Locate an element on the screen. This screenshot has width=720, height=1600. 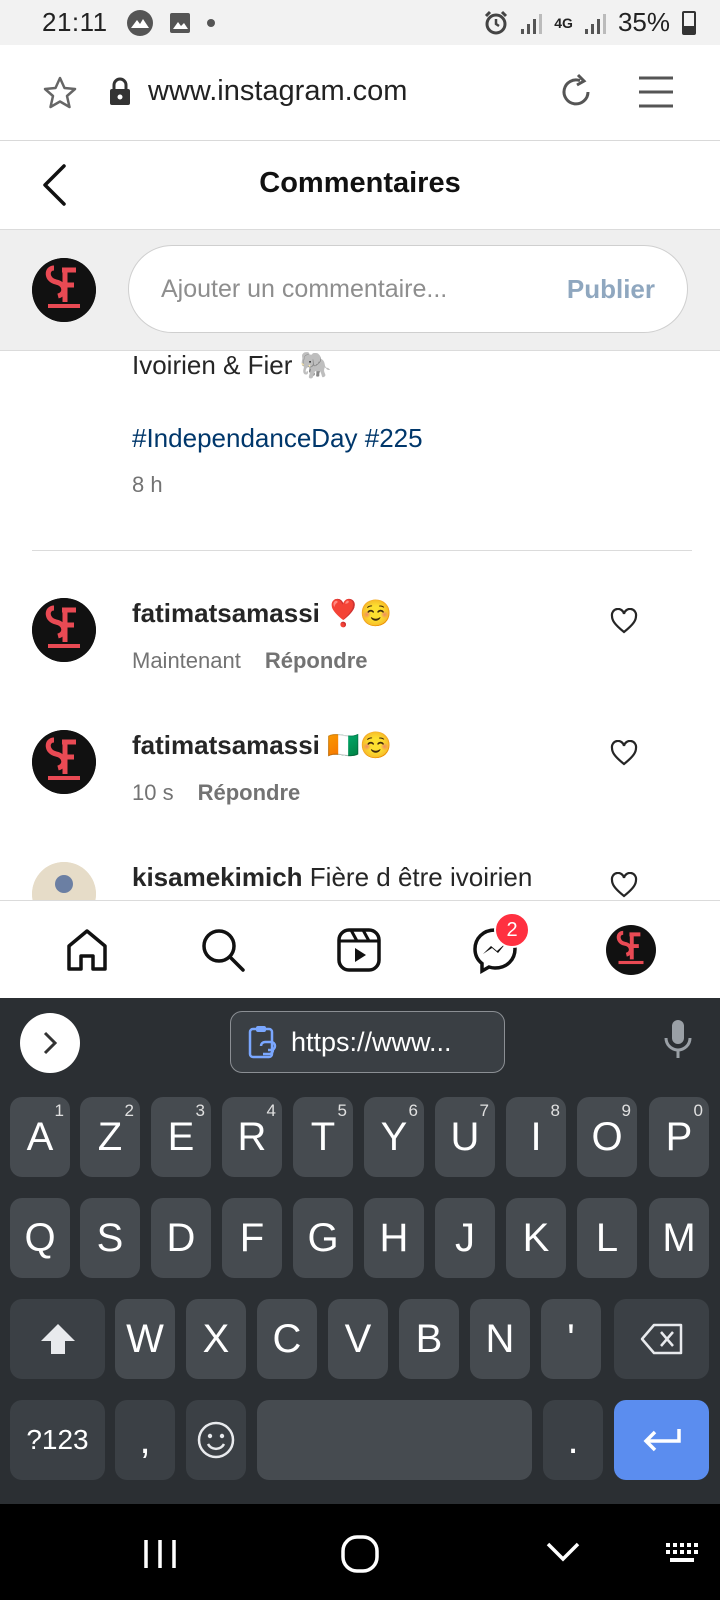
back-chevron-down-icon is located at coordinates (563, 1552).